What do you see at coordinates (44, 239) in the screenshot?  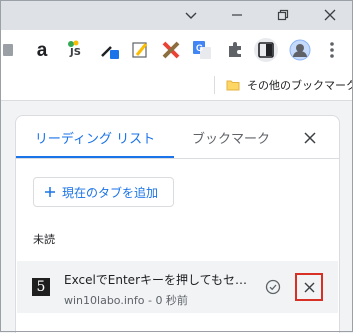 I see `section-unread-heading: 未読` at bounding box center [44, 239].